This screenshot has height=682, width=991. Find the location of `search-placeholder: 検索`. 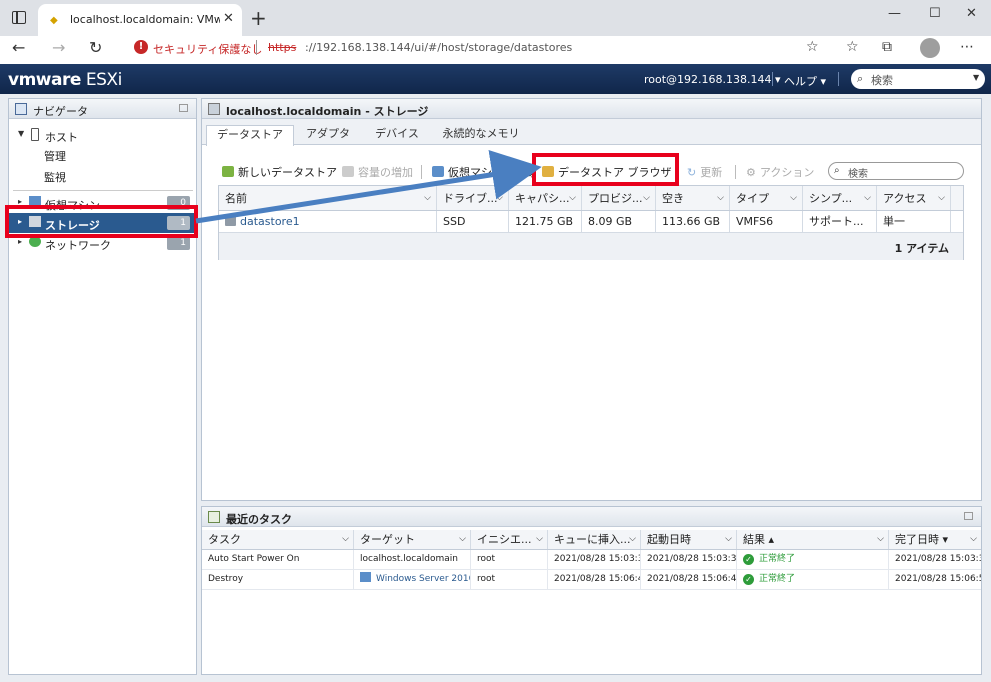

search-placeholder: 検索 is located at coordinates (858, 174).